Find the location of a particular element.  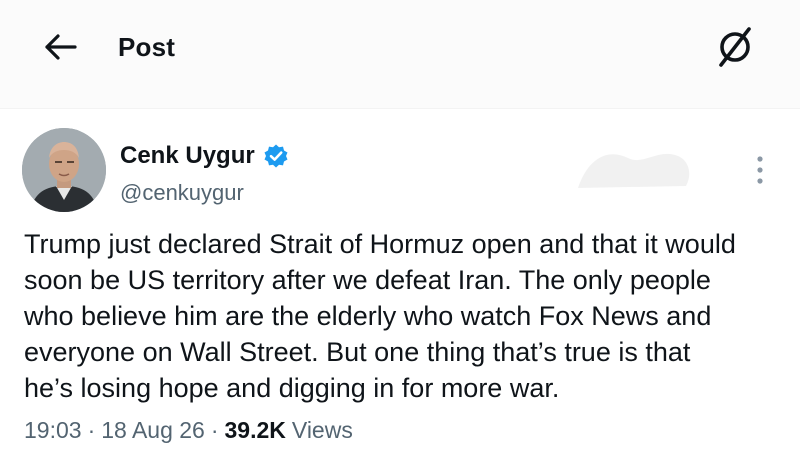

more-vertical-icon is located at coordinates (760, 170).